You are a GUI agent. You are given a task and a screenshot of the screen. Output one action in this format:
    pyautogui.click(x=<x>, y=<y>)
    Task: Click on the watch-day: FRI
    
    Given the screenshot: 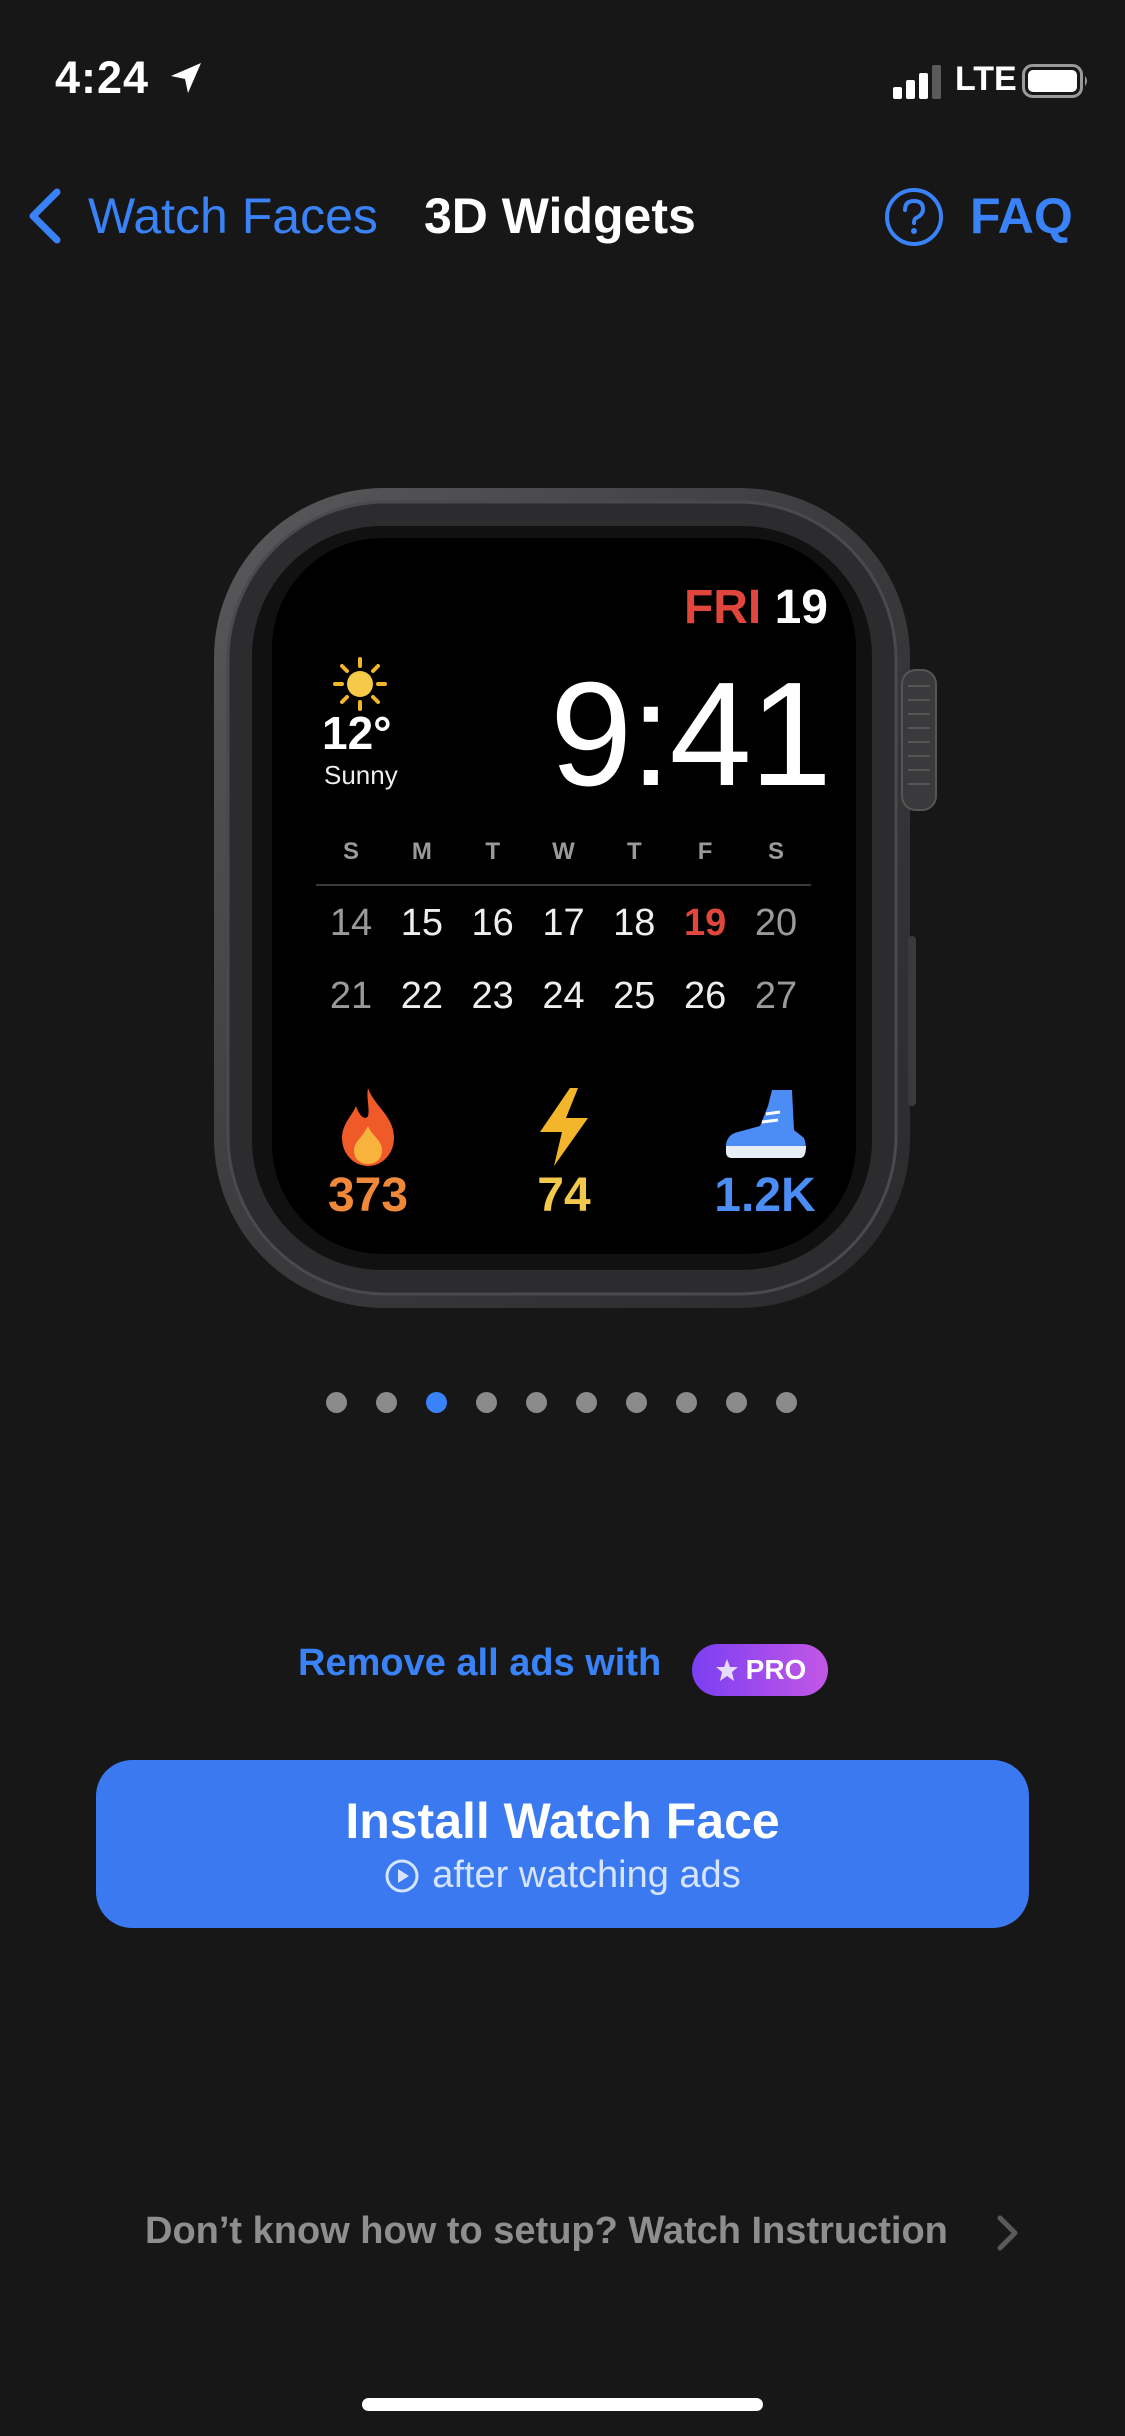 What is the action you would take?
    pyautogui.click(x=722, y=607)
    